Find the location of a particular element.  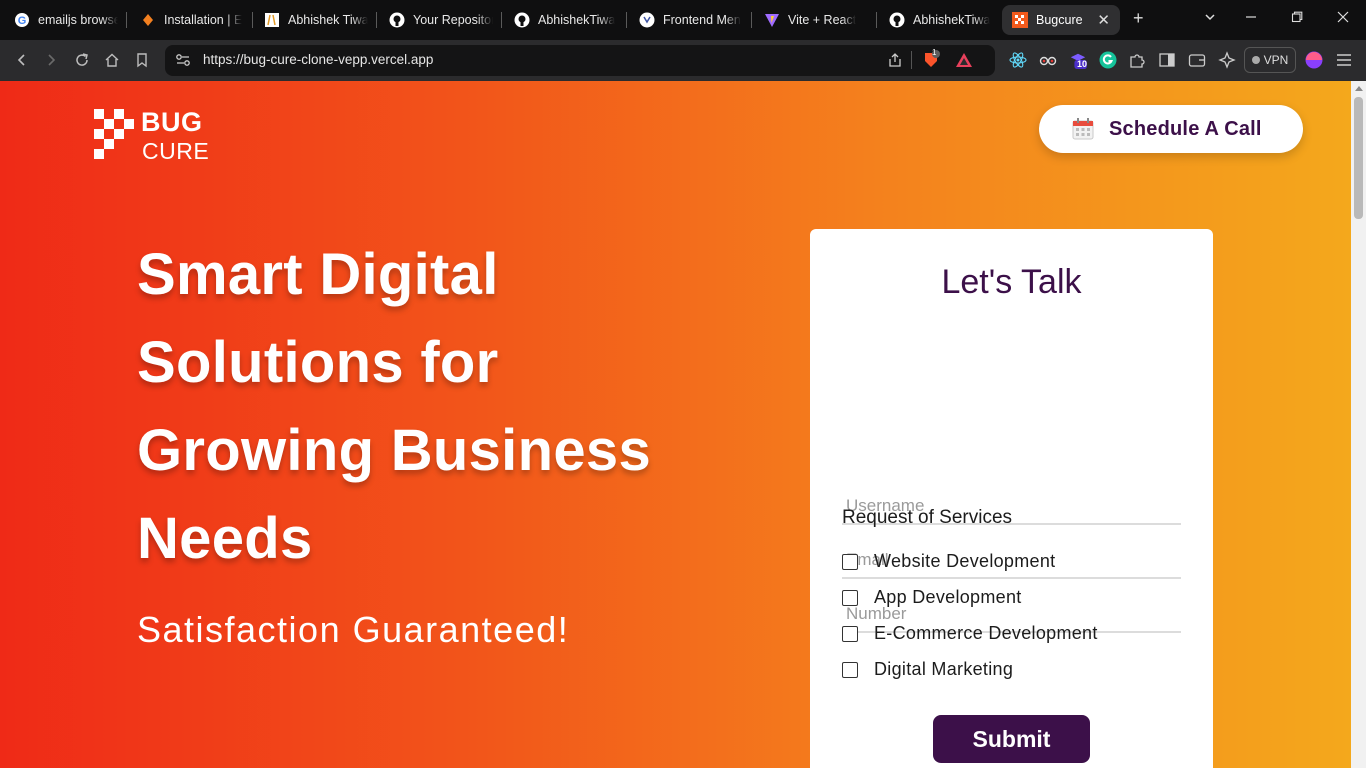

site-settings-icon is located at coordinates (183, 62).